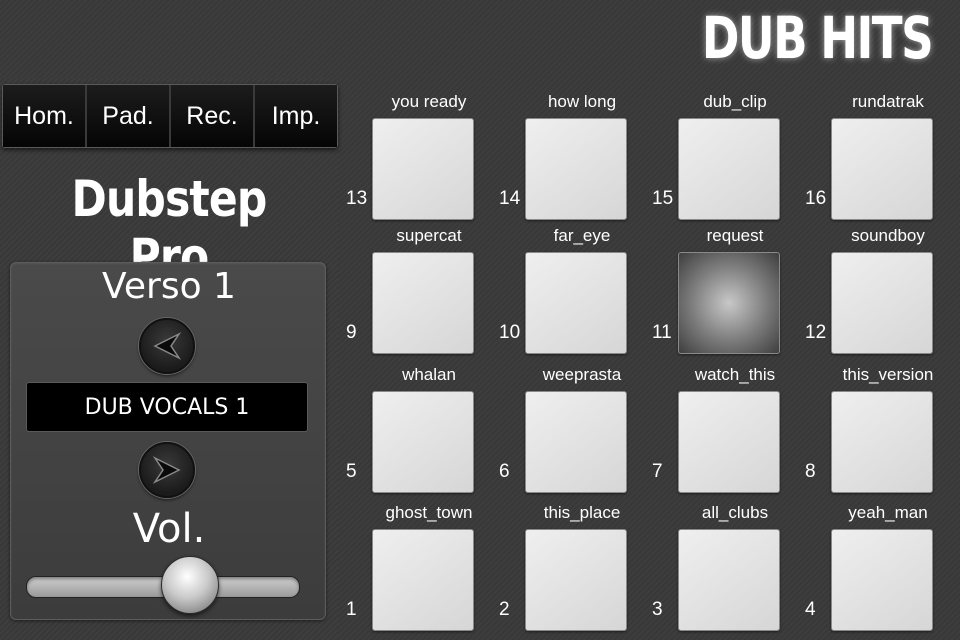 The height and width of the screenshot is (640, 960). I want to click on pad-number: 4, so click(810, 609).